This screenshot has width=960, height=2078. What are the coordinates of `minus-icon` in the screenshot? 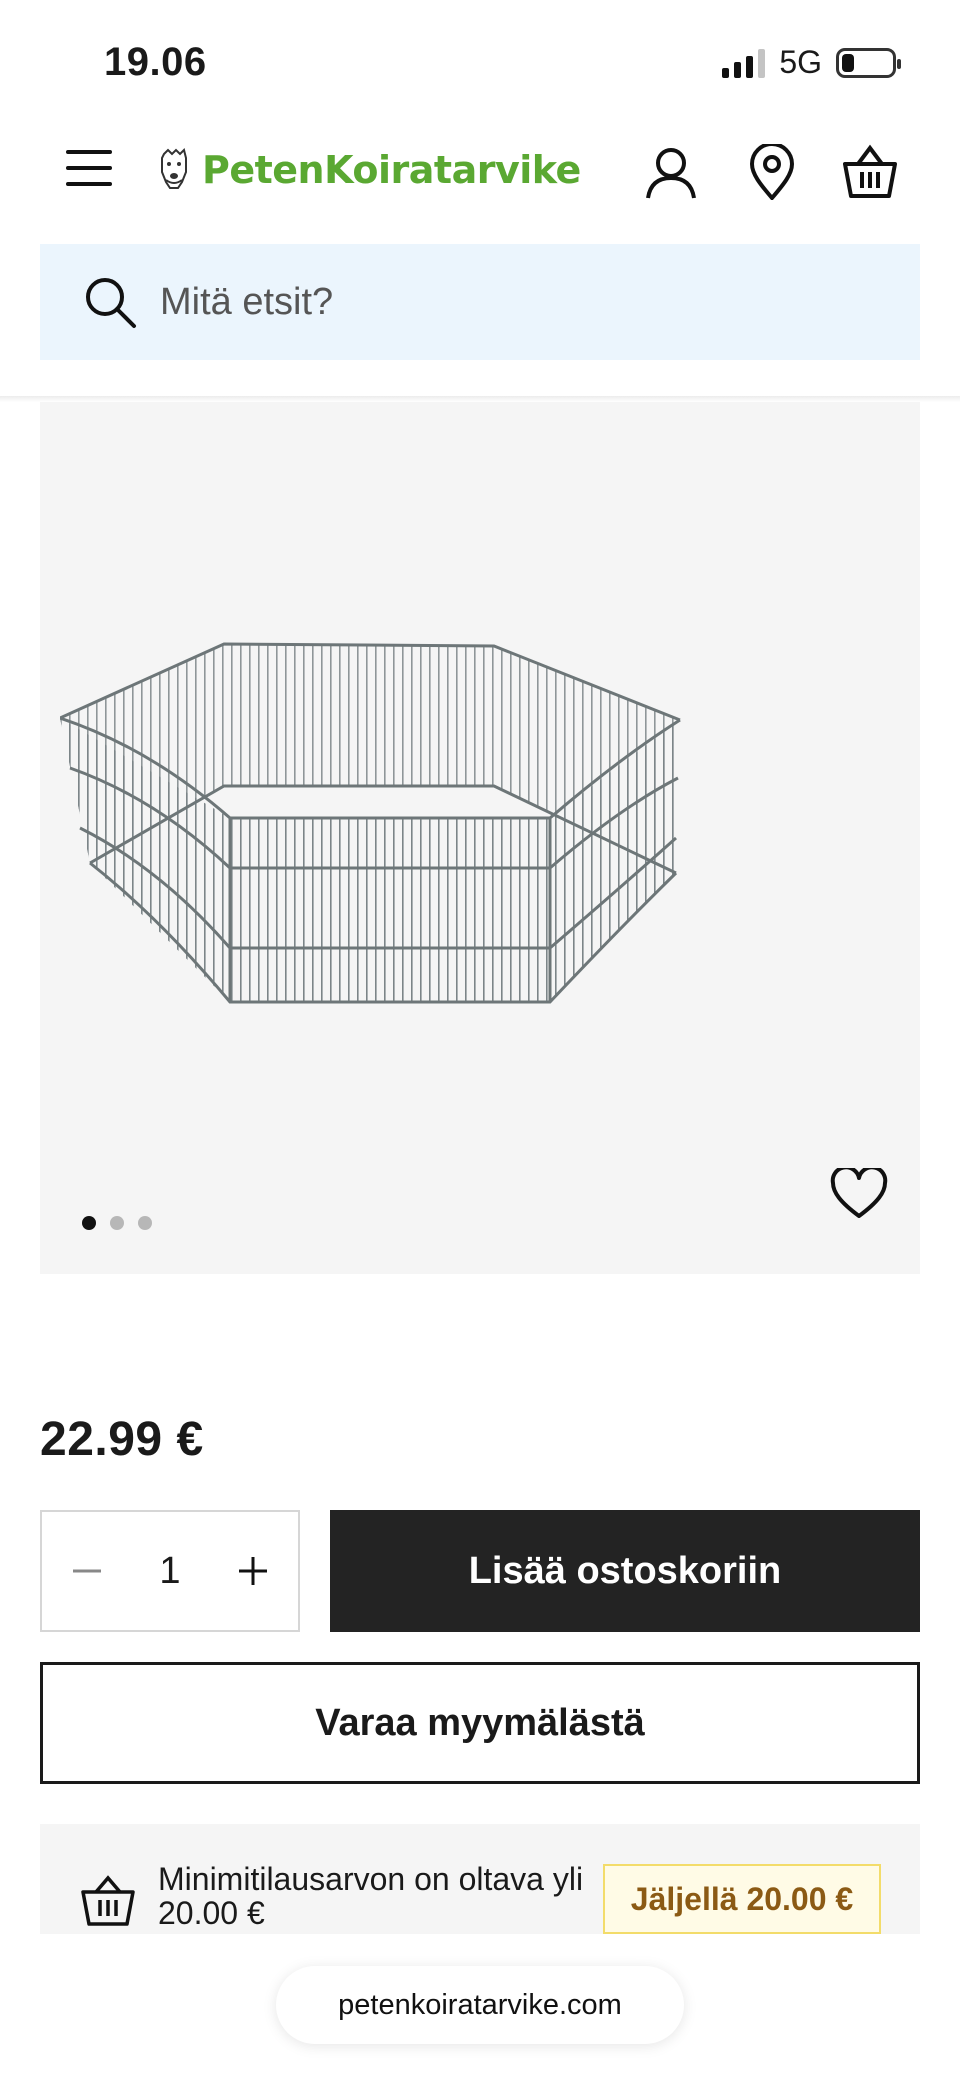 It's located at (87, 1571).